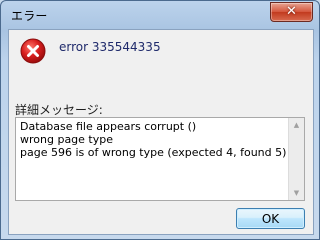 The height and width of the screenshot is (240, 320). I want to click on close-icon: ✕, so click(291, 11).